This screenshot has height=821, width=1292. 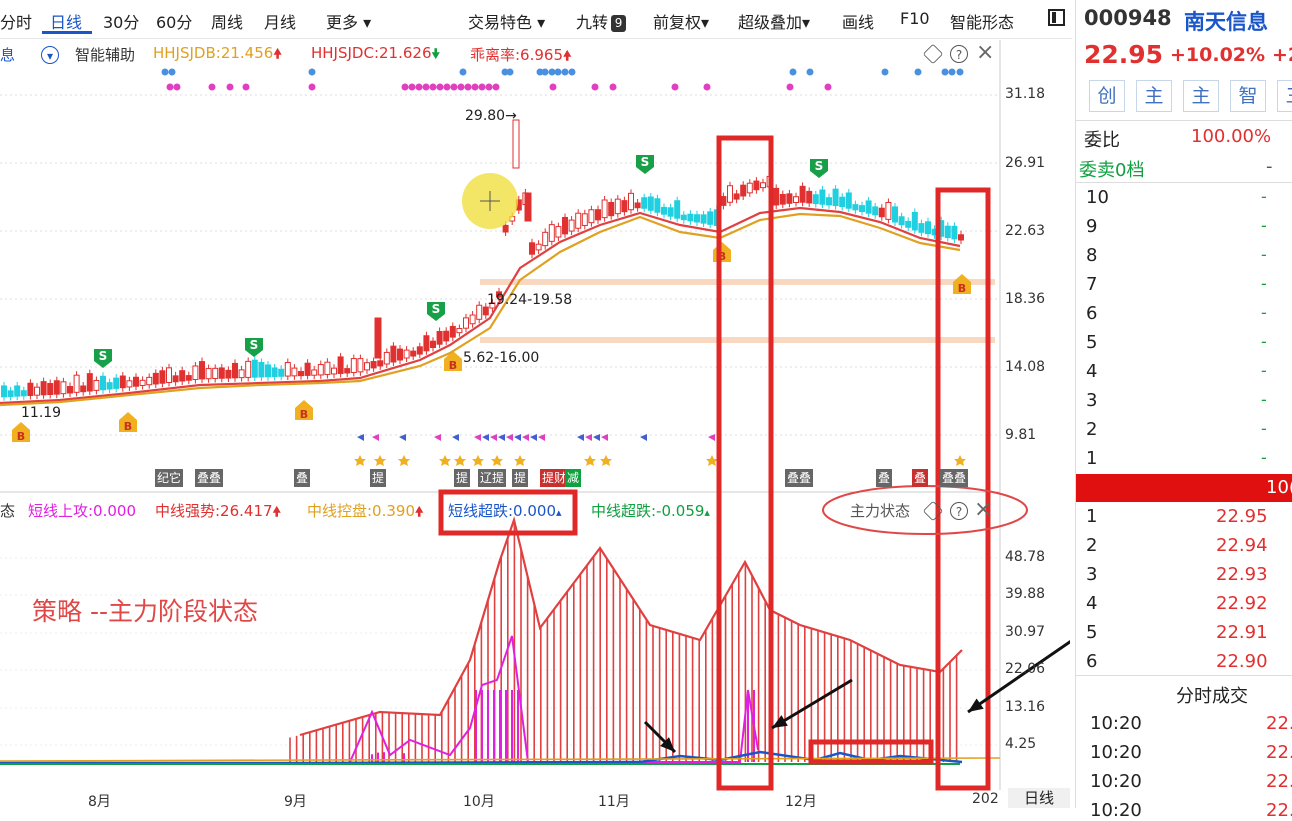 I want to click on tag-button: 三, so click(x=1284, y=96).